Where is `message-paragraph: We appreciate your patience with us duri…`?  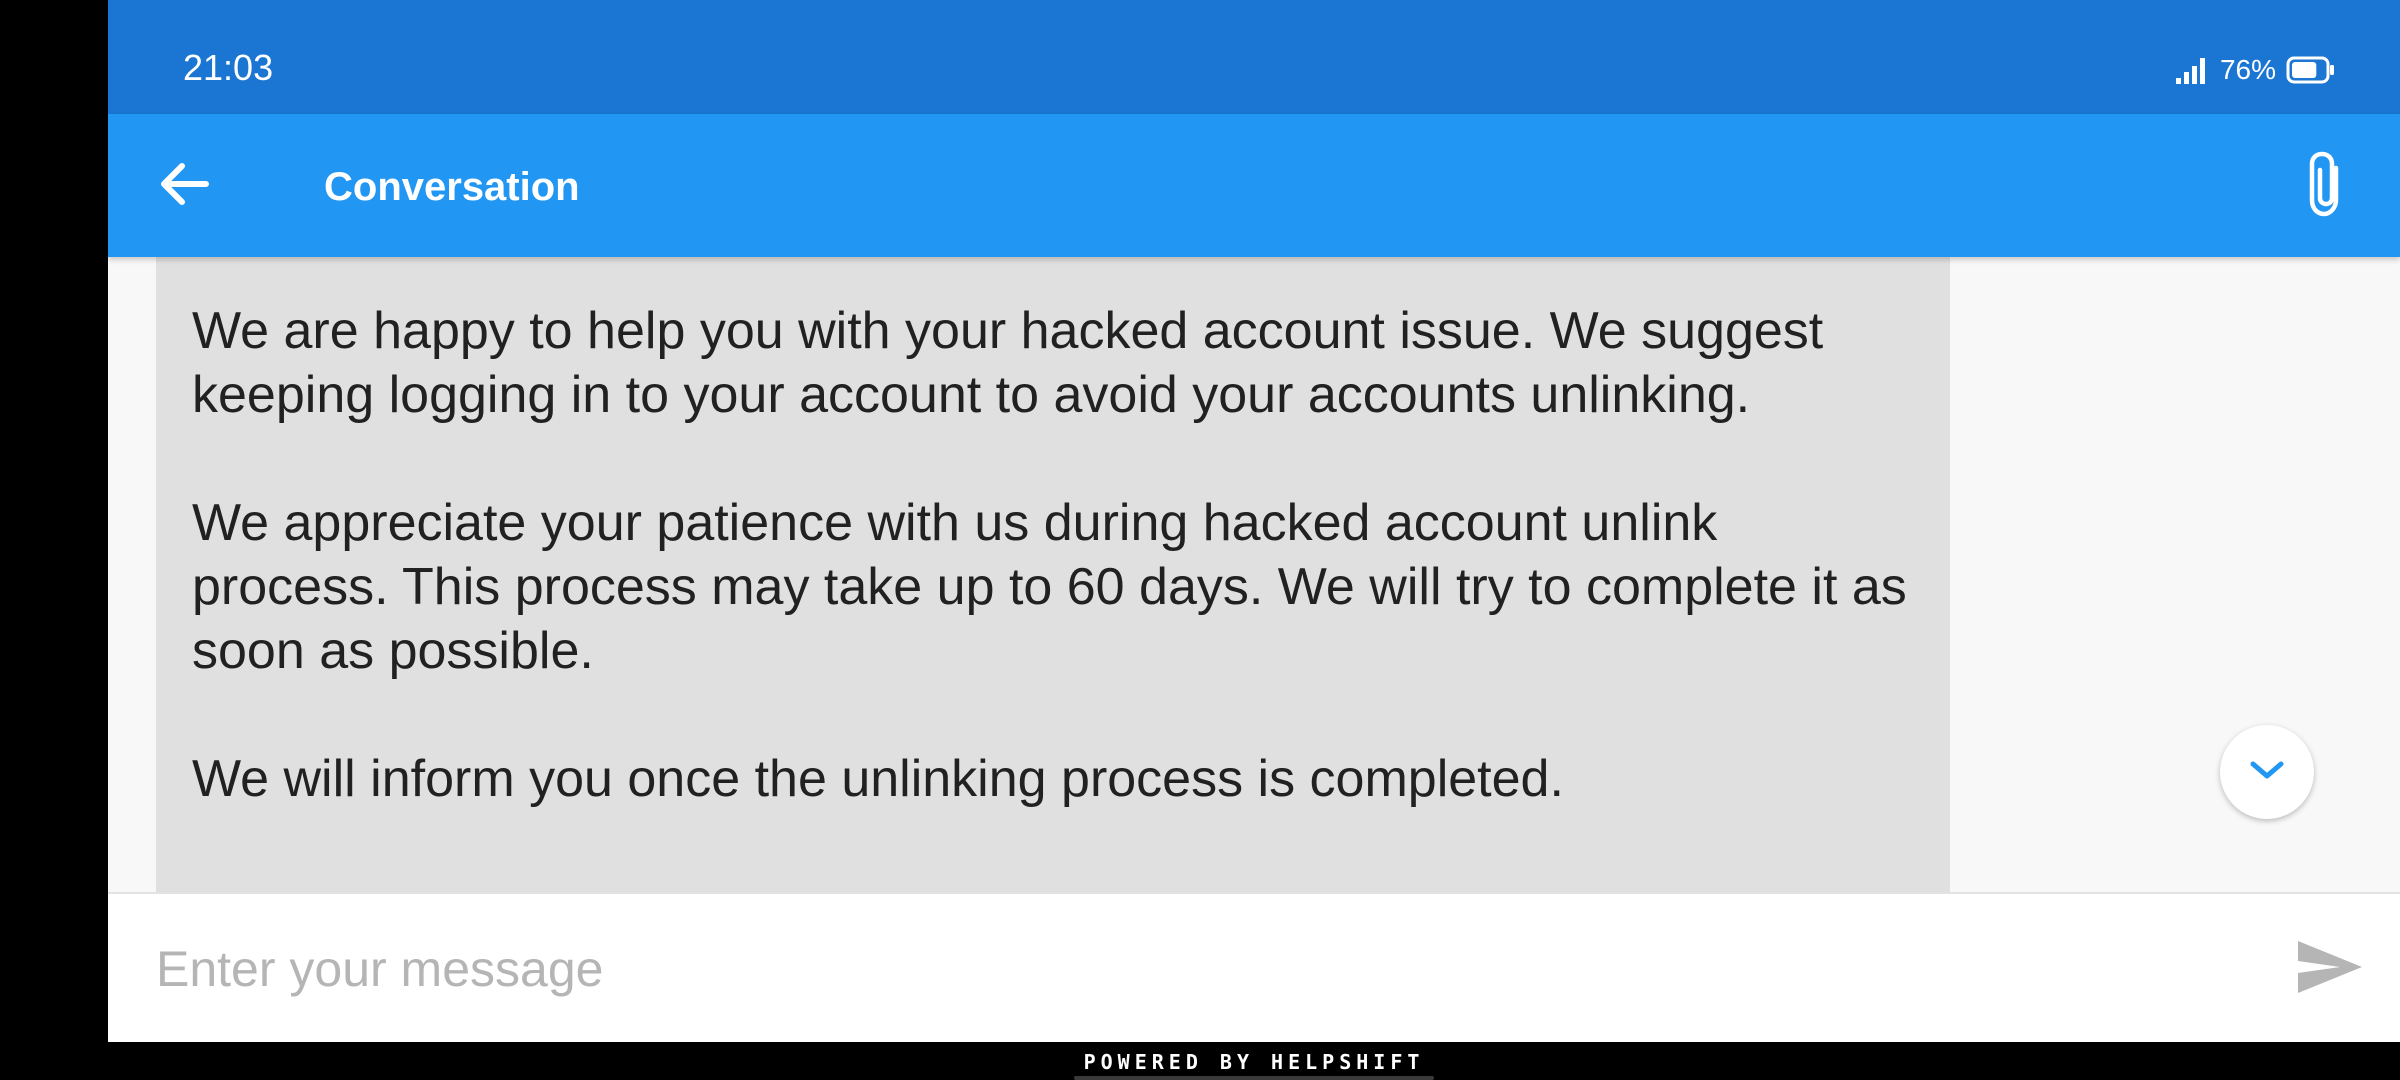 message-paragraph: We appreciate your patience with us duri… is located at coordinates (1049, 587).